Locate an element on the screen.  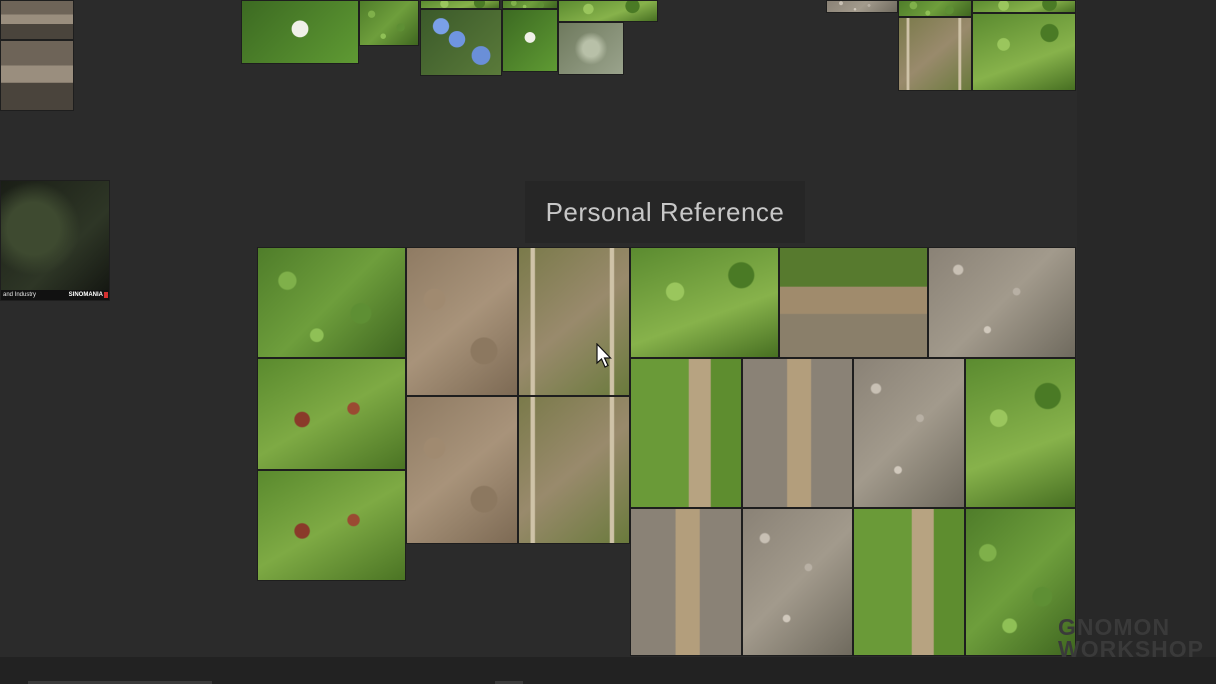
reference-image-plank-grass is located at coordinates (853, 302).